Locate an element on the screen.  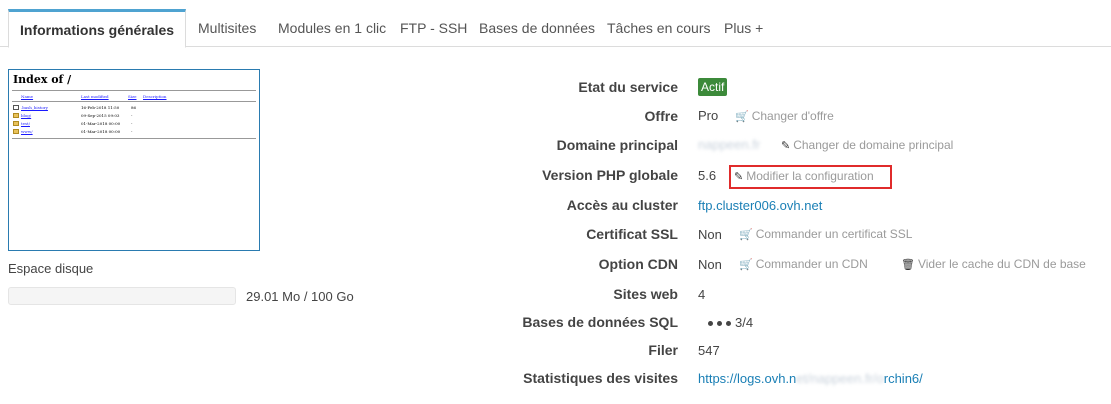
changer-domaine-link: ✎ Changer de domaine principal is located at coordinates (867, 145).